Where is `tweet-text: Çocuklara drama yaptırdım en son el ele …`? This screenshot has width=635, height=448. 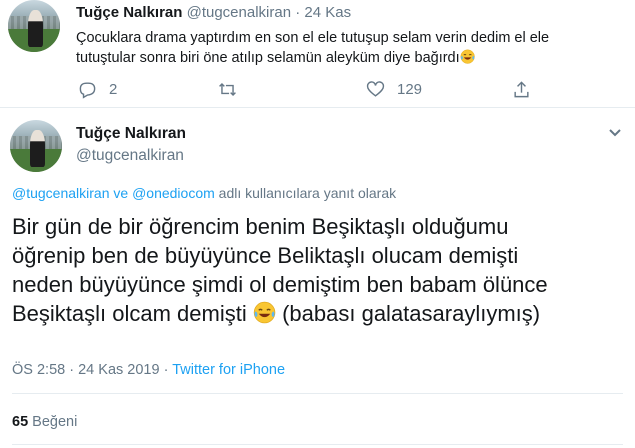
tweet-text: Çocuklara drama yaptırdım en son el ele … is located at coordinates (351, 48).